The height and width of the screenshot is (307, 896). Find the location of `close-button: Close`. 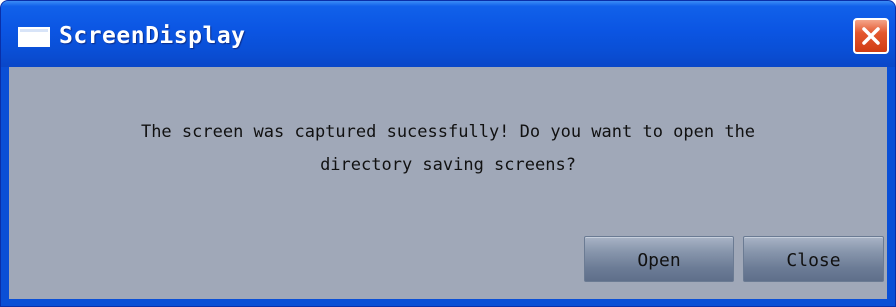

close-button: Close is located at coordinates (813, 259).